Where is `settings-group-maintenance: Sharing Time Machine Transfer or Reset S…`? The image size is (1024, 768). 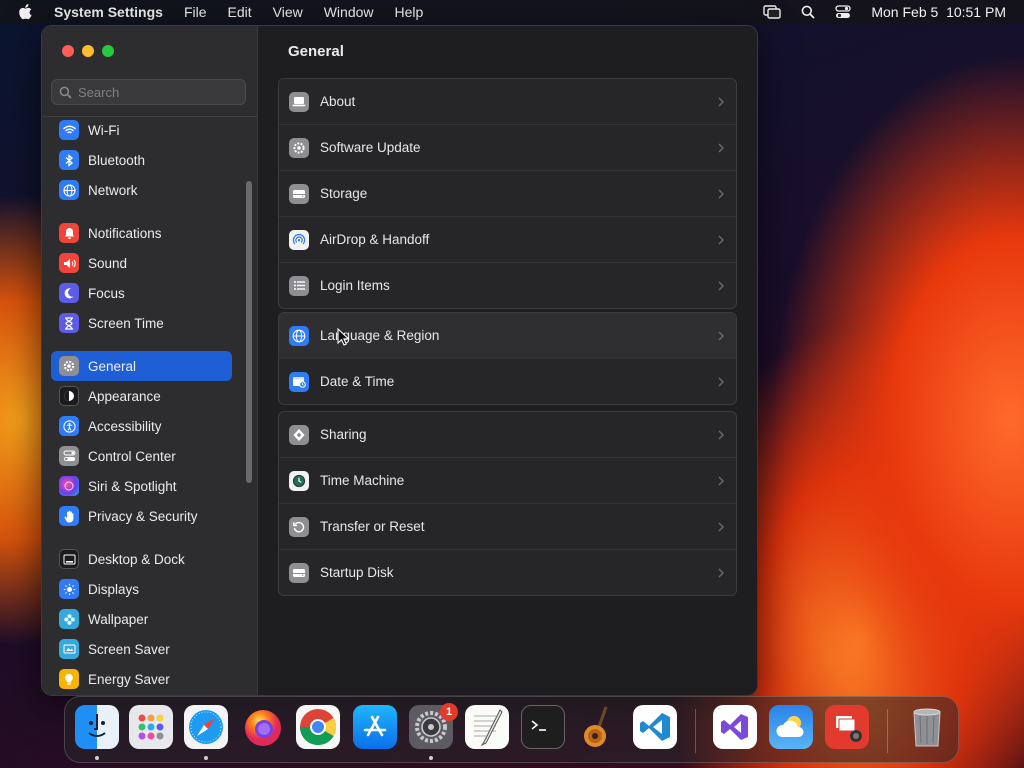 settings-group-maintenance: Sharing Time Machine Transfer or Reset S… is located at coordinates (507, 503).